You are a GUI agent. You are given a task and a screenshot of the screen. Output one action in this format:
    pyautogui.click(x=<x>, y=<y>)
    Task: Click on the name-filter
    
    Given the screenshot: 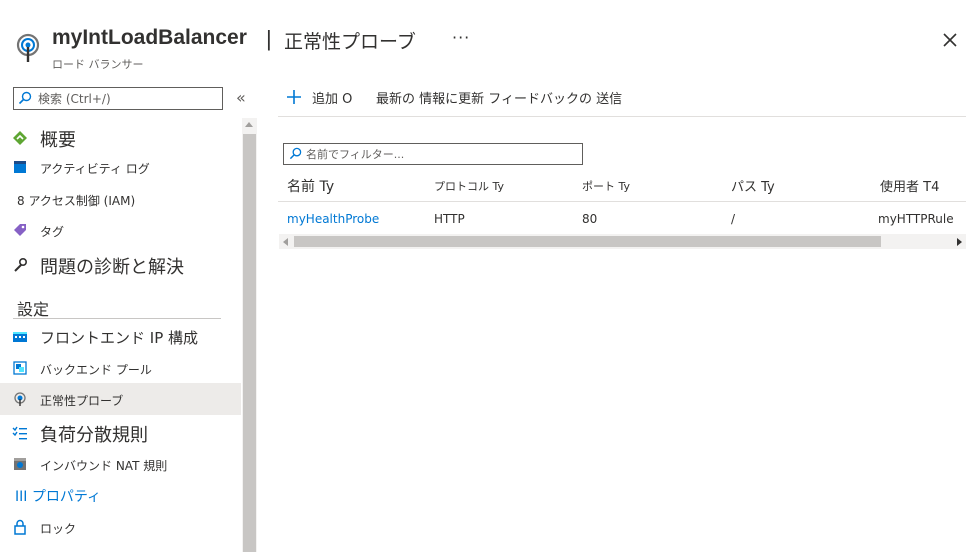 What is the action you would take?
    pyautogui.click(x=433, y=154)
    